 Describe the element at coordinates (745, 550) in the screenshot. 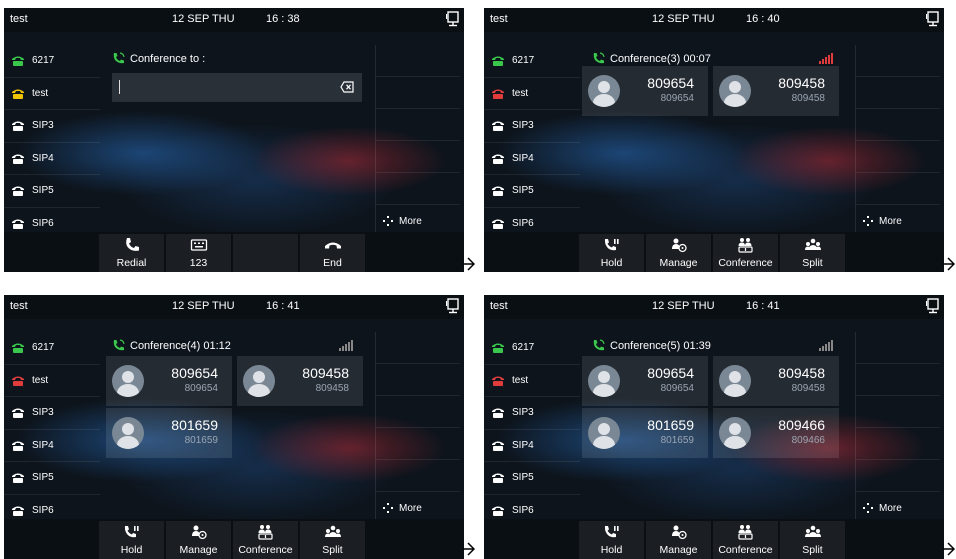

I see `softkey-label: Conference` at that location.